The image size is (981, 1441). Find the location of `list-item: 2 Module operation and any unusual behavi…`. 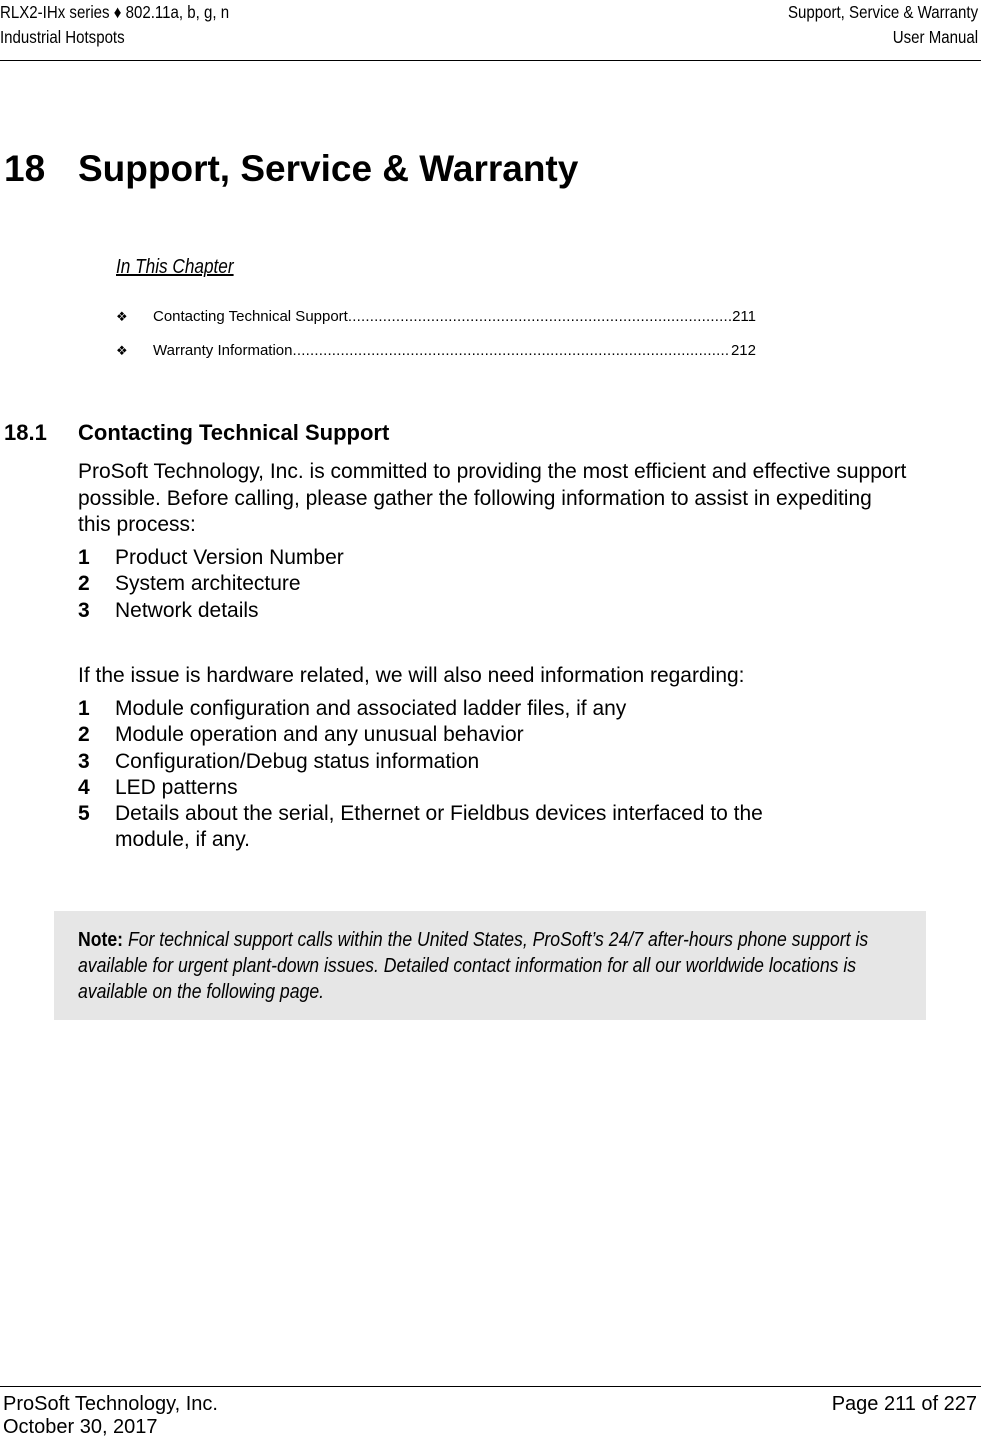

list-item: 2 Module operation and any unusual behavi… is located at coordinates (493, 735).